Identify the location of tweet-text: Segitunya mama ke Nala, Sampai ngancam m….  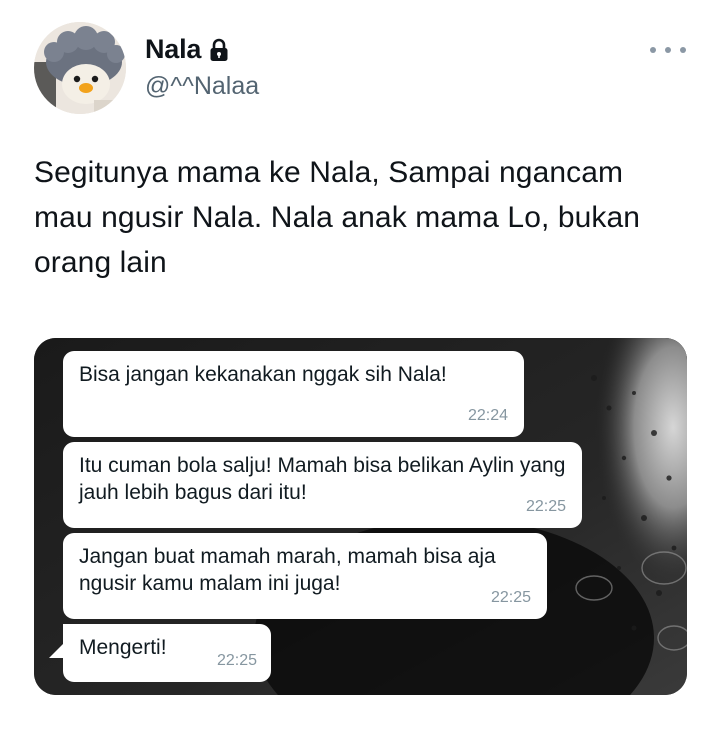
(337, 217).